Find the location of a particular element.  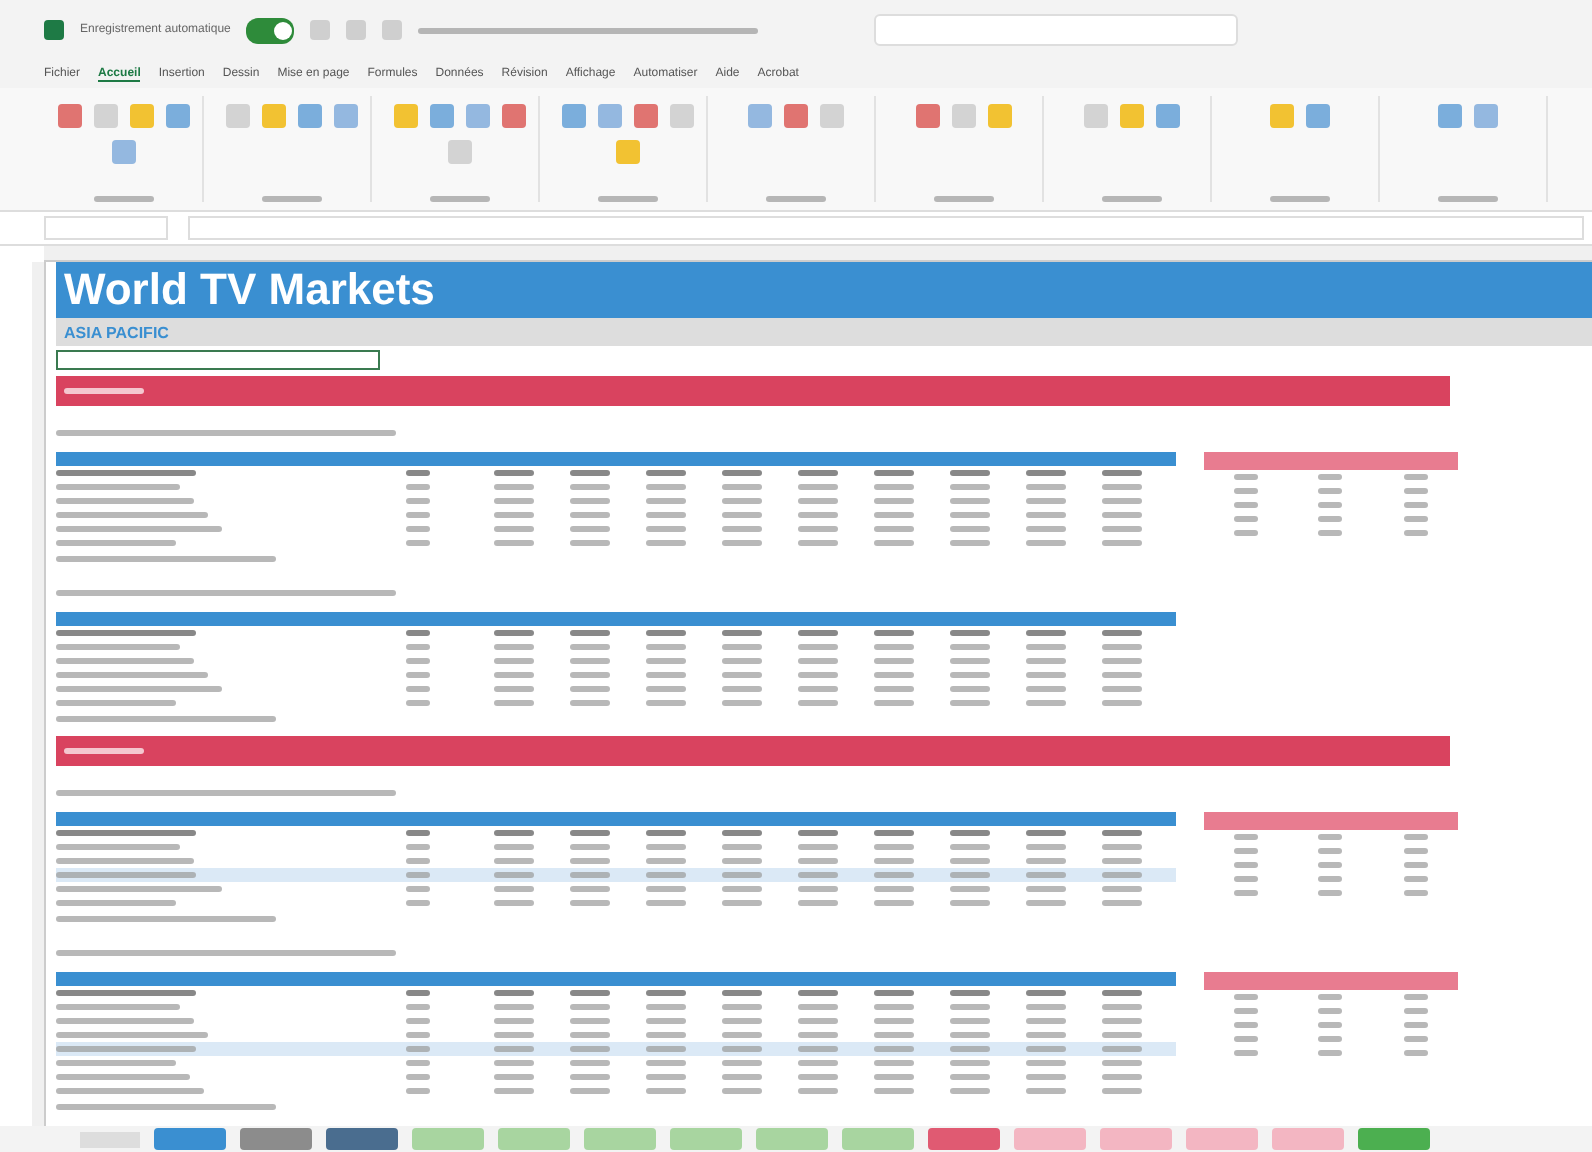

sheet-title: World TV Markets is located at coordinates (824, 290).